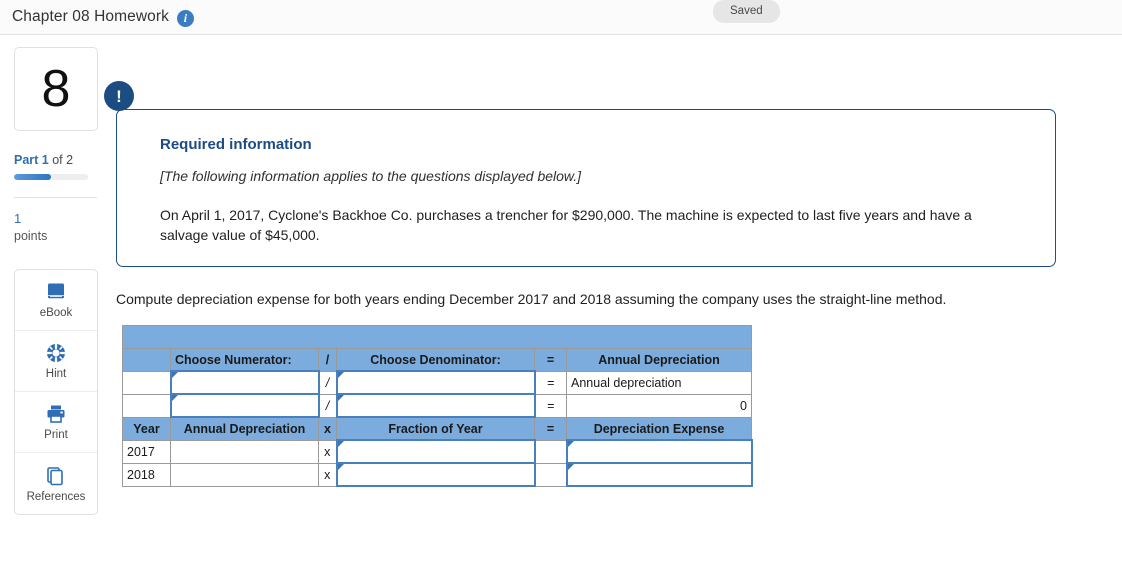  I want to click on year-row-1-times: x, so click(327, 451).